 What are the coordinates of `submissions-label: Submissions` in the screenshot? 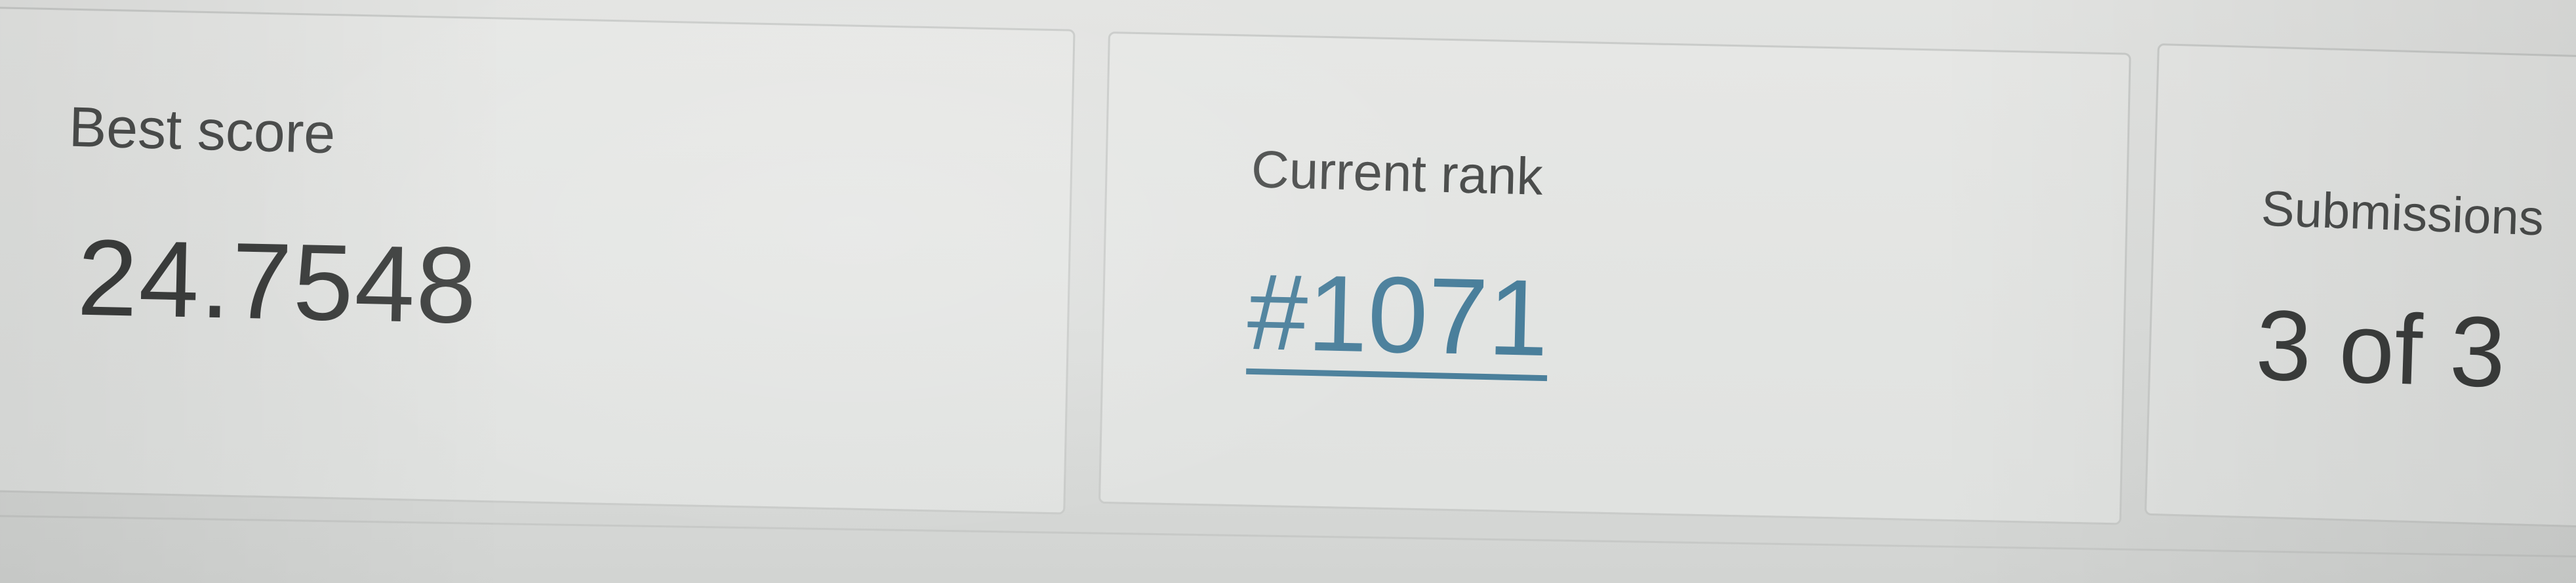 It's located at (2402, 213).